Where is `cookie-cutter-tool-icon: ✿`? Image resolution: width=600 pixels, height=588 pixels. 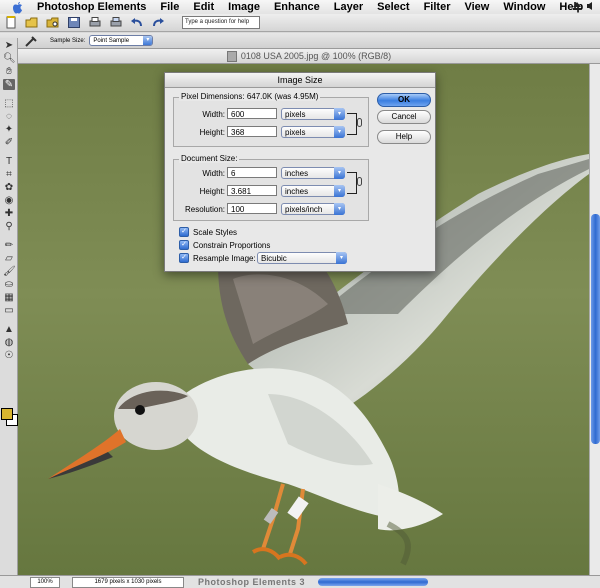
cookie-cutter-tool-icon: ✿ is located at coordinates (9, 187).